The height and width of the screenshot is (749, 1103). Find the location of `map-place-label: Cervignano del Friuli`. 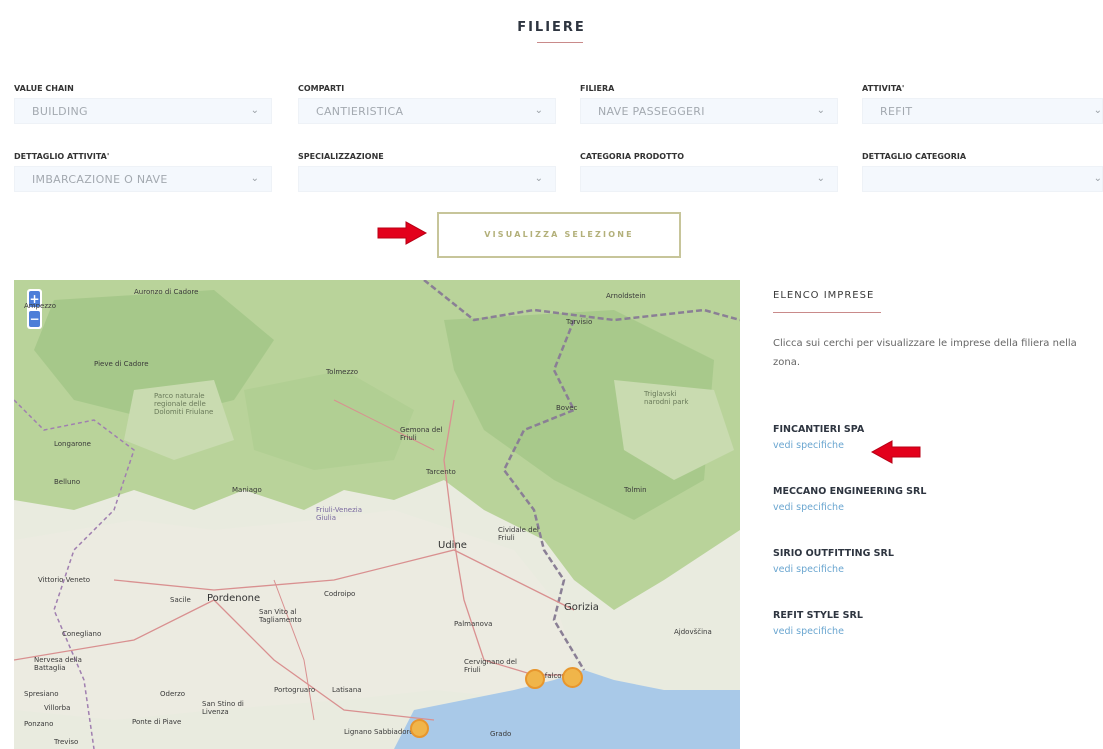

map-place-label: Cervignano del Friuli is located at coordinates (490, 666).